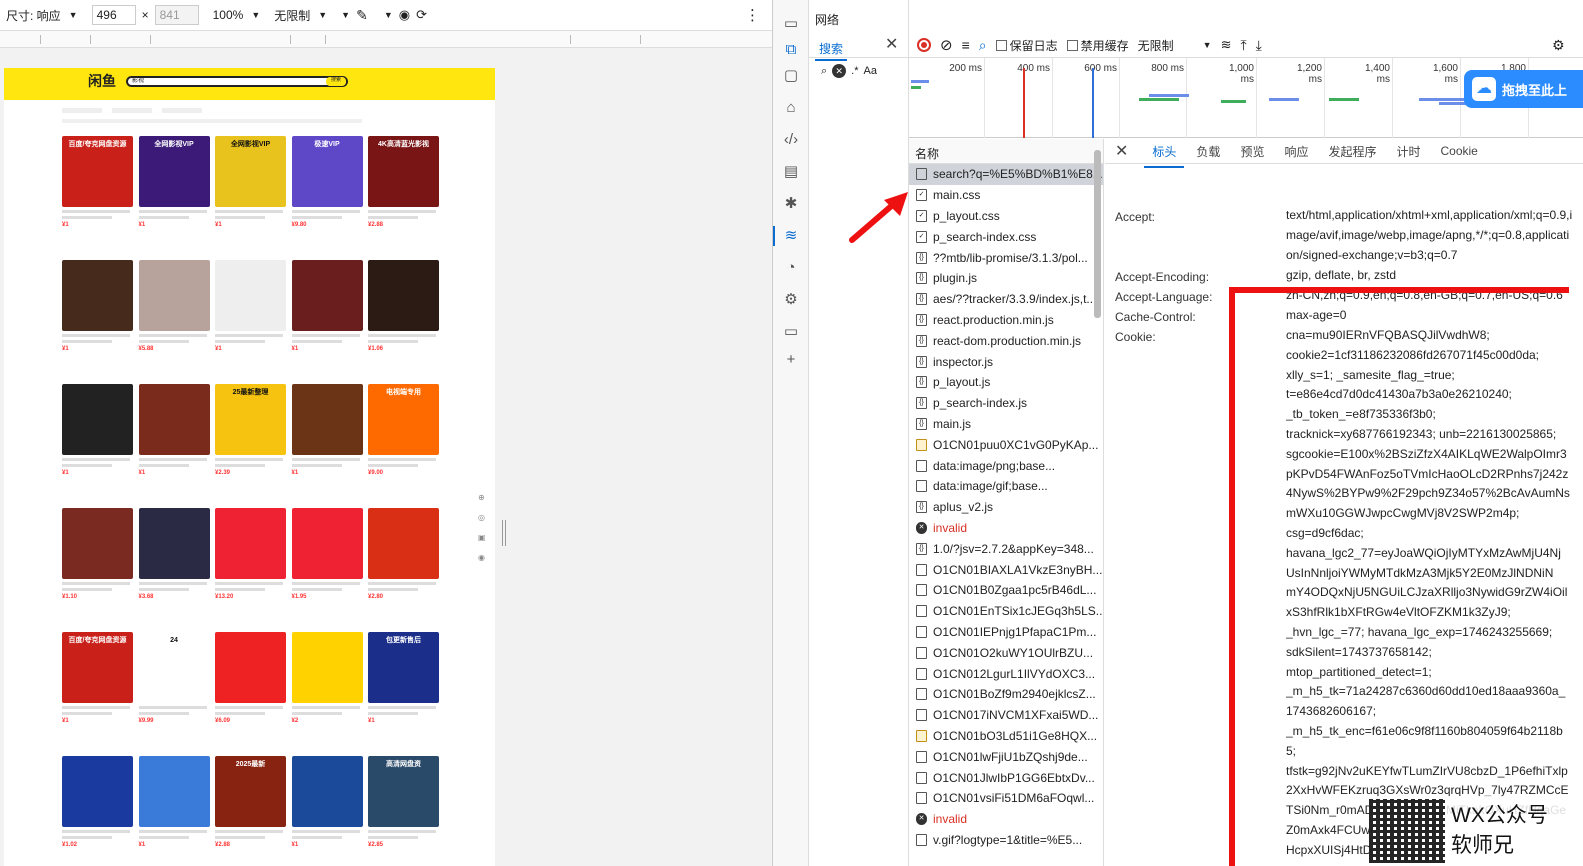  Describe the element at coordinates (870, 71) in the screenshot. I see `case-toggle: Aa` at that location.